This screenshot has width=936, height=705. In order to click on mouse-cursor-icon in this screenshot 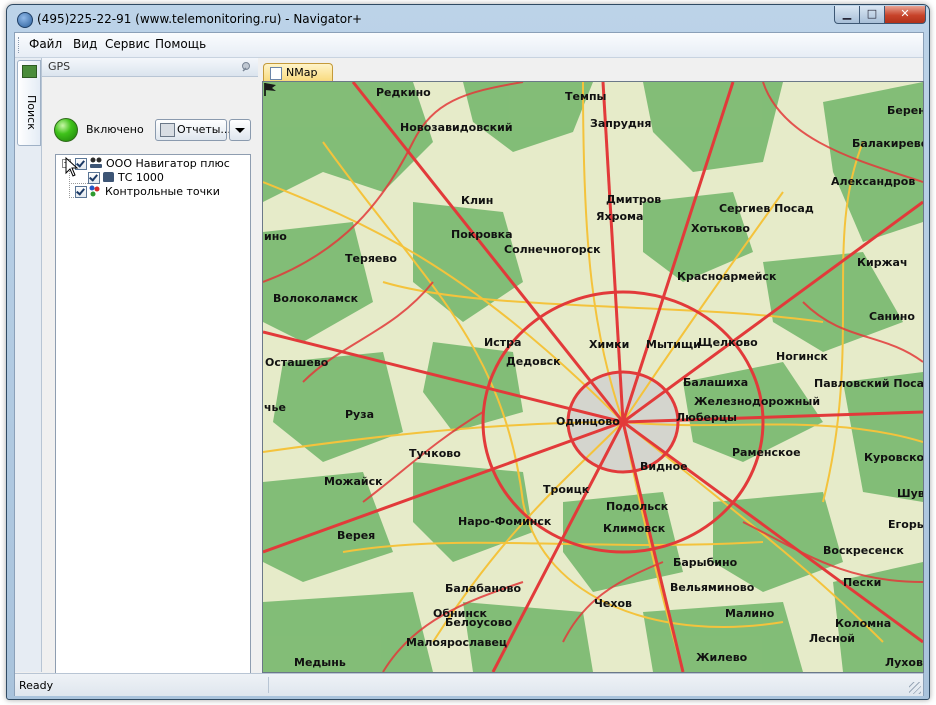, I will do `click(72, 167)`.